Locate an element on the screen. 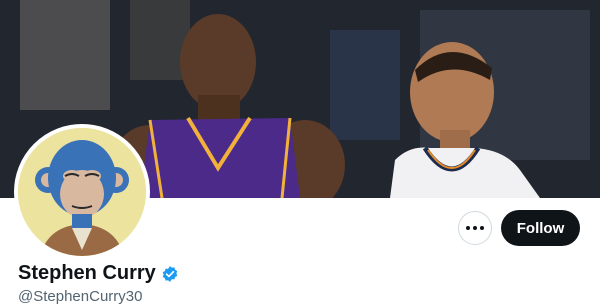  follow-button: Follow is located at coordinates (540, 228).